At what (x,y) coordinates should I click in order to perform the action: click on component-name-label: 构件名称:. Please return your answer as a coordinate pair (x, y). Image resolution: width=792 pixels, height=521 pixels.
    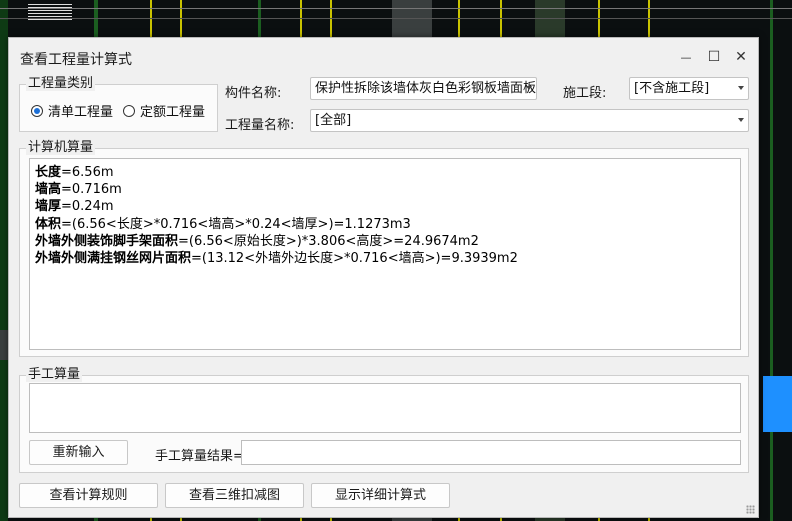
    Looking at the image, I should click on (253, 93).